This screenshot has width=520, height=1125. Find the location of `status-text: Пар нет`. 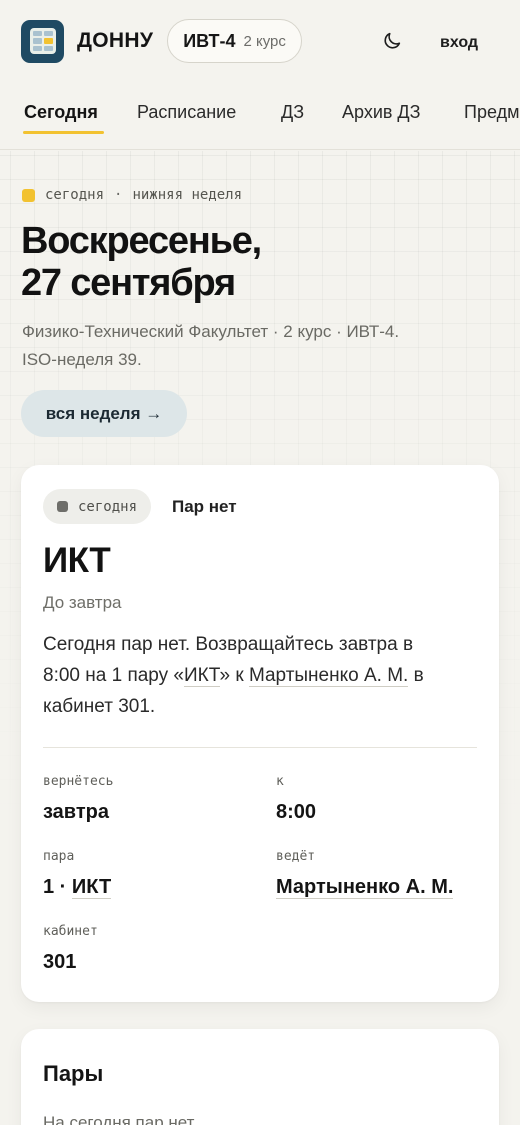

status-text: Пар нет is located at coordinates (204, 506).